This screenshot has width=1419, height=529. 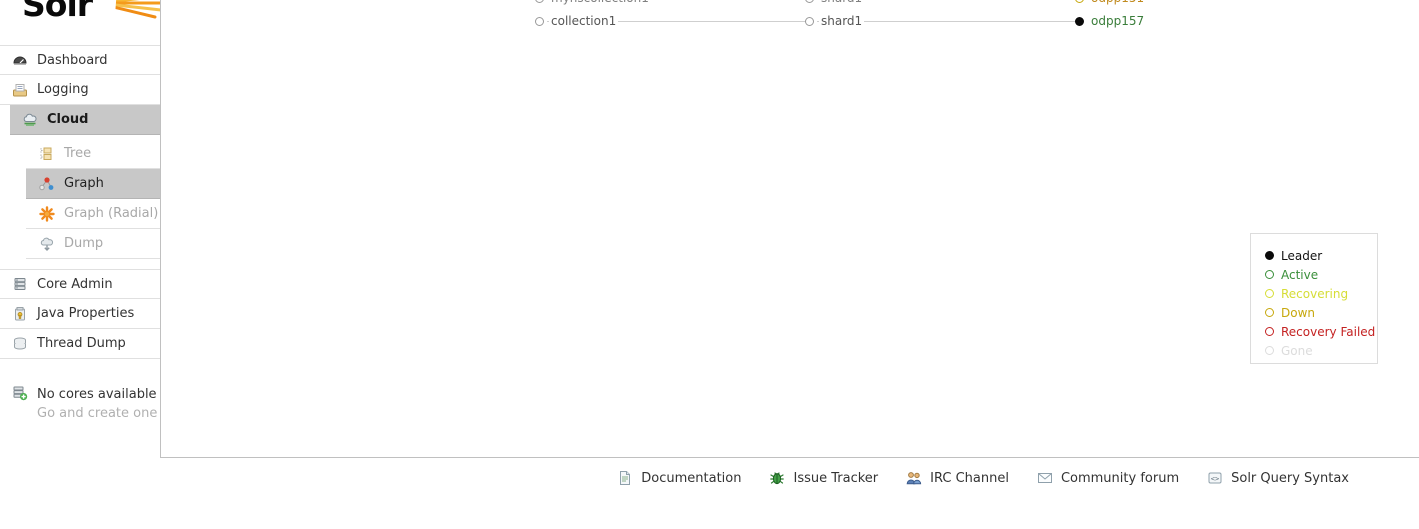 What do you see at coordinates (1300, 274) in the screenshot?
I see `legend-label: Active` at bounding box center [1300, 274].